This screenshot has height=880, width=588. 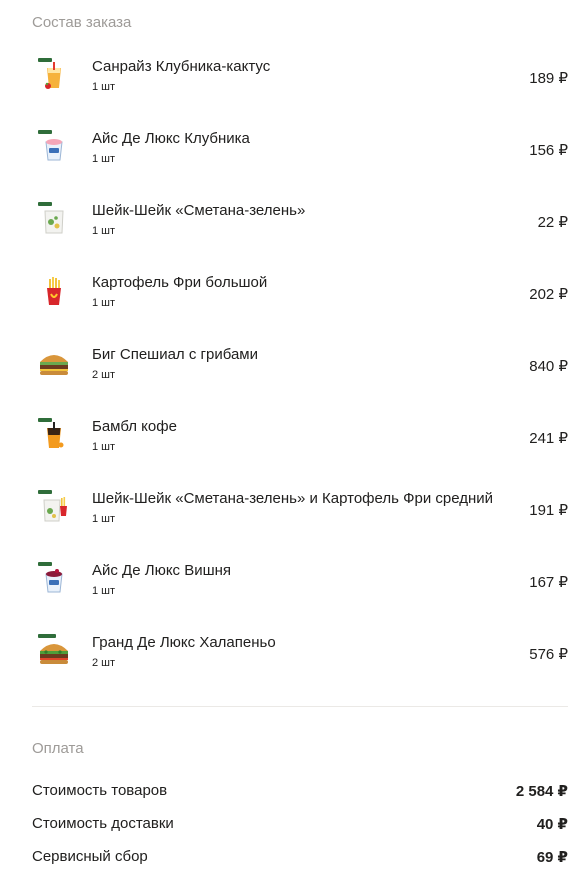 What do you see at coordinates (548, 78) in the screenshot?
I see `item-price: 189 ₽` at bounding box center [548, 78].